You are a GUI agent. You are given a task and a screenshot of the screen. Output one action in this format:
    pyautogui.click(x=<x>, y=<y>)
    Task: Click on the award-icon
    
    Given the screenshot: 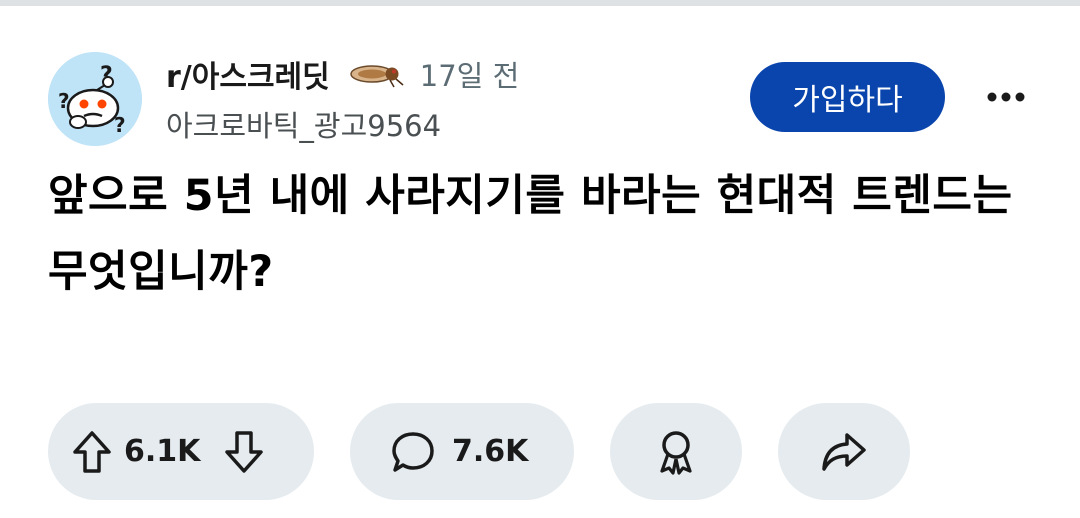 What is the action you would take?
    pyautogui.click(x=676, y=452)
    